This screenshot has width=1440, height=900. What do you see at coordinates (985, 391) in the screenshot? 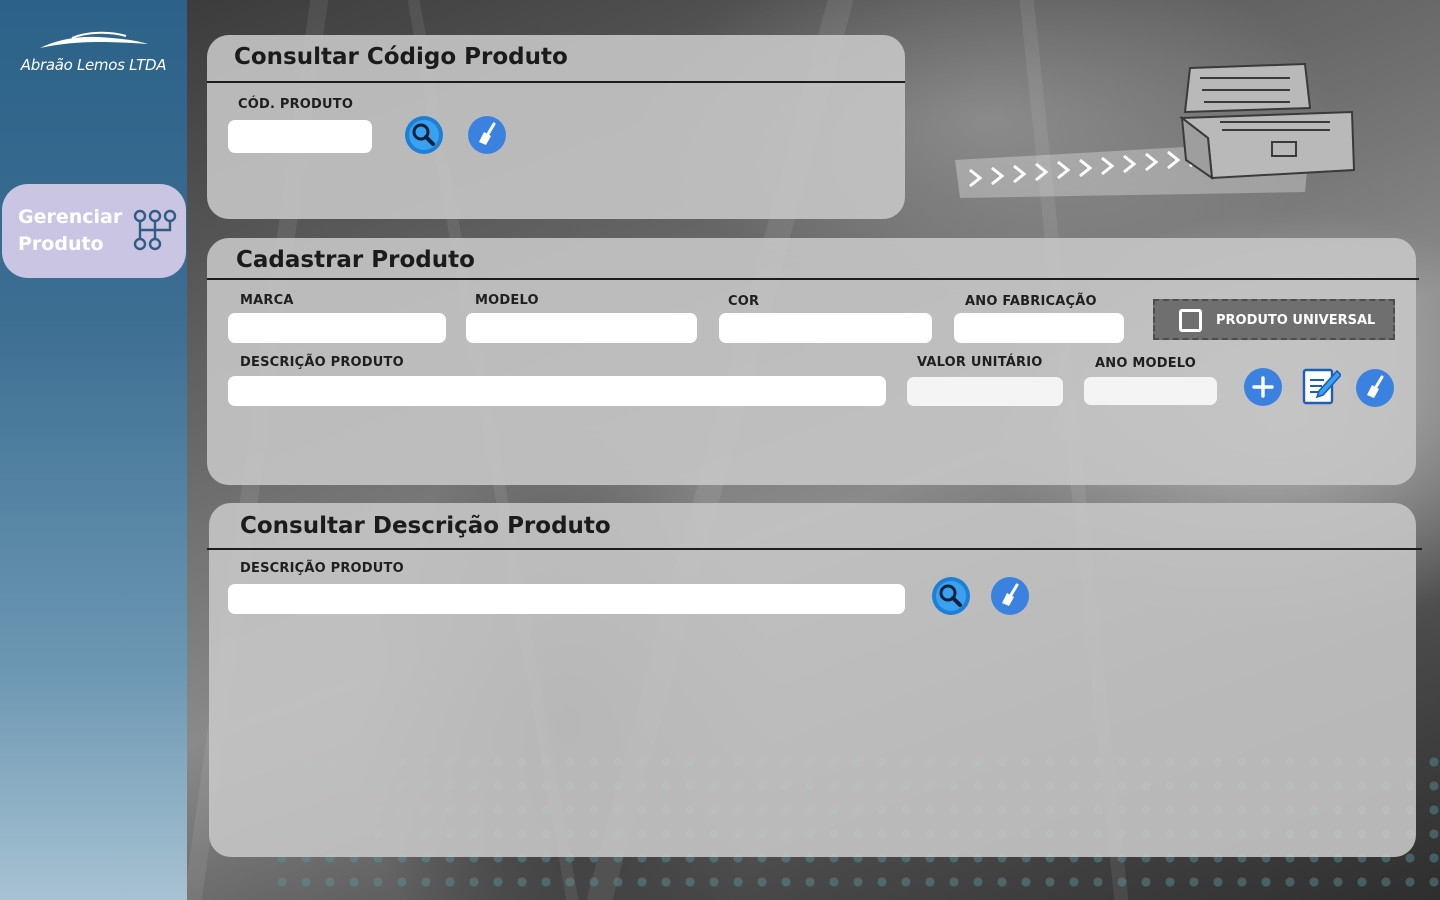
I see `unit-price-input` at bounding box center [985, 391].